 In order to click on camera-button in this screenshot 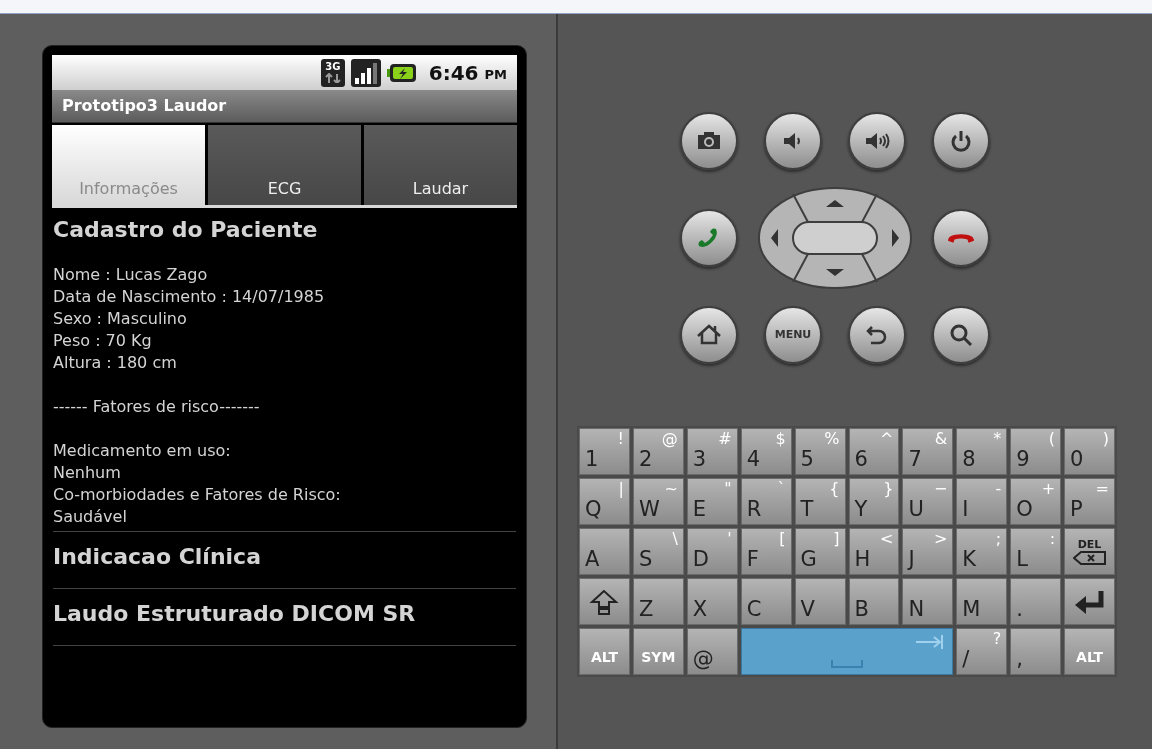, I will do `click(709, 141)`.